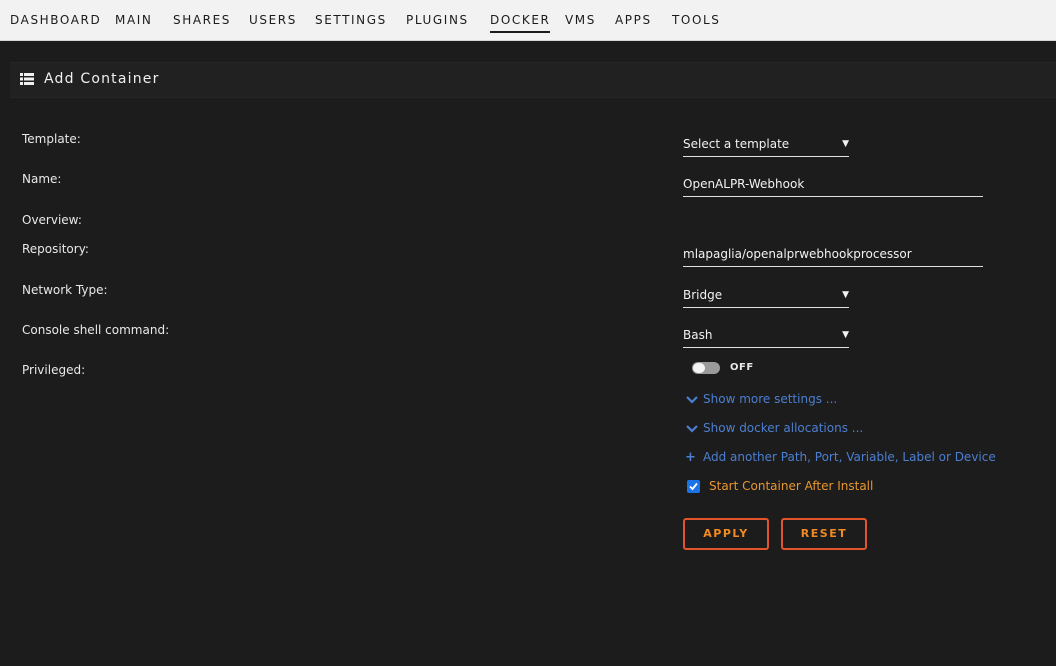 This screenshot has height=666, width=1056. I want to click on nav-item-dashboard: DASHBOARD, so click(55, 20).